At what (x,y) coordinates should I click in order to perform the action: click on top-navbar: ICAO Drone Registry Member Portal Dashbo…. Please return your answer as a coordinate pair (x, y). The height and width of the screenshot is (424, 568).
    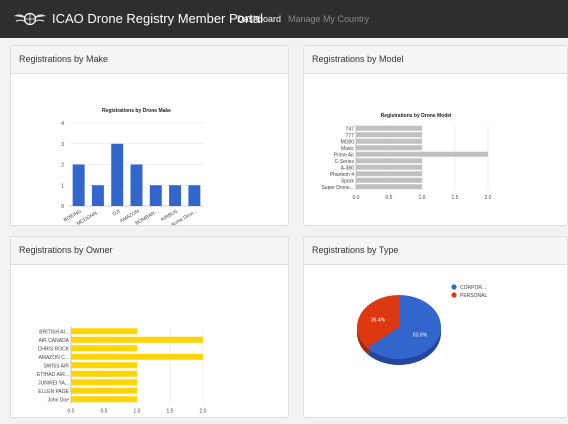
    Looking at the image, I should click on (284, 19).